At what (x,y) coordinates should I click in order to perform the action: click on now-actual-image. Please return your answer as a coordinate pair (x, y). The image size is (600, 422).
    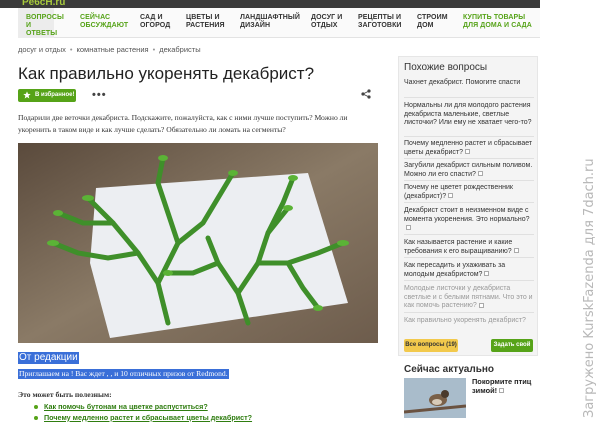
    Looking at the image, I should click on (435, 398).